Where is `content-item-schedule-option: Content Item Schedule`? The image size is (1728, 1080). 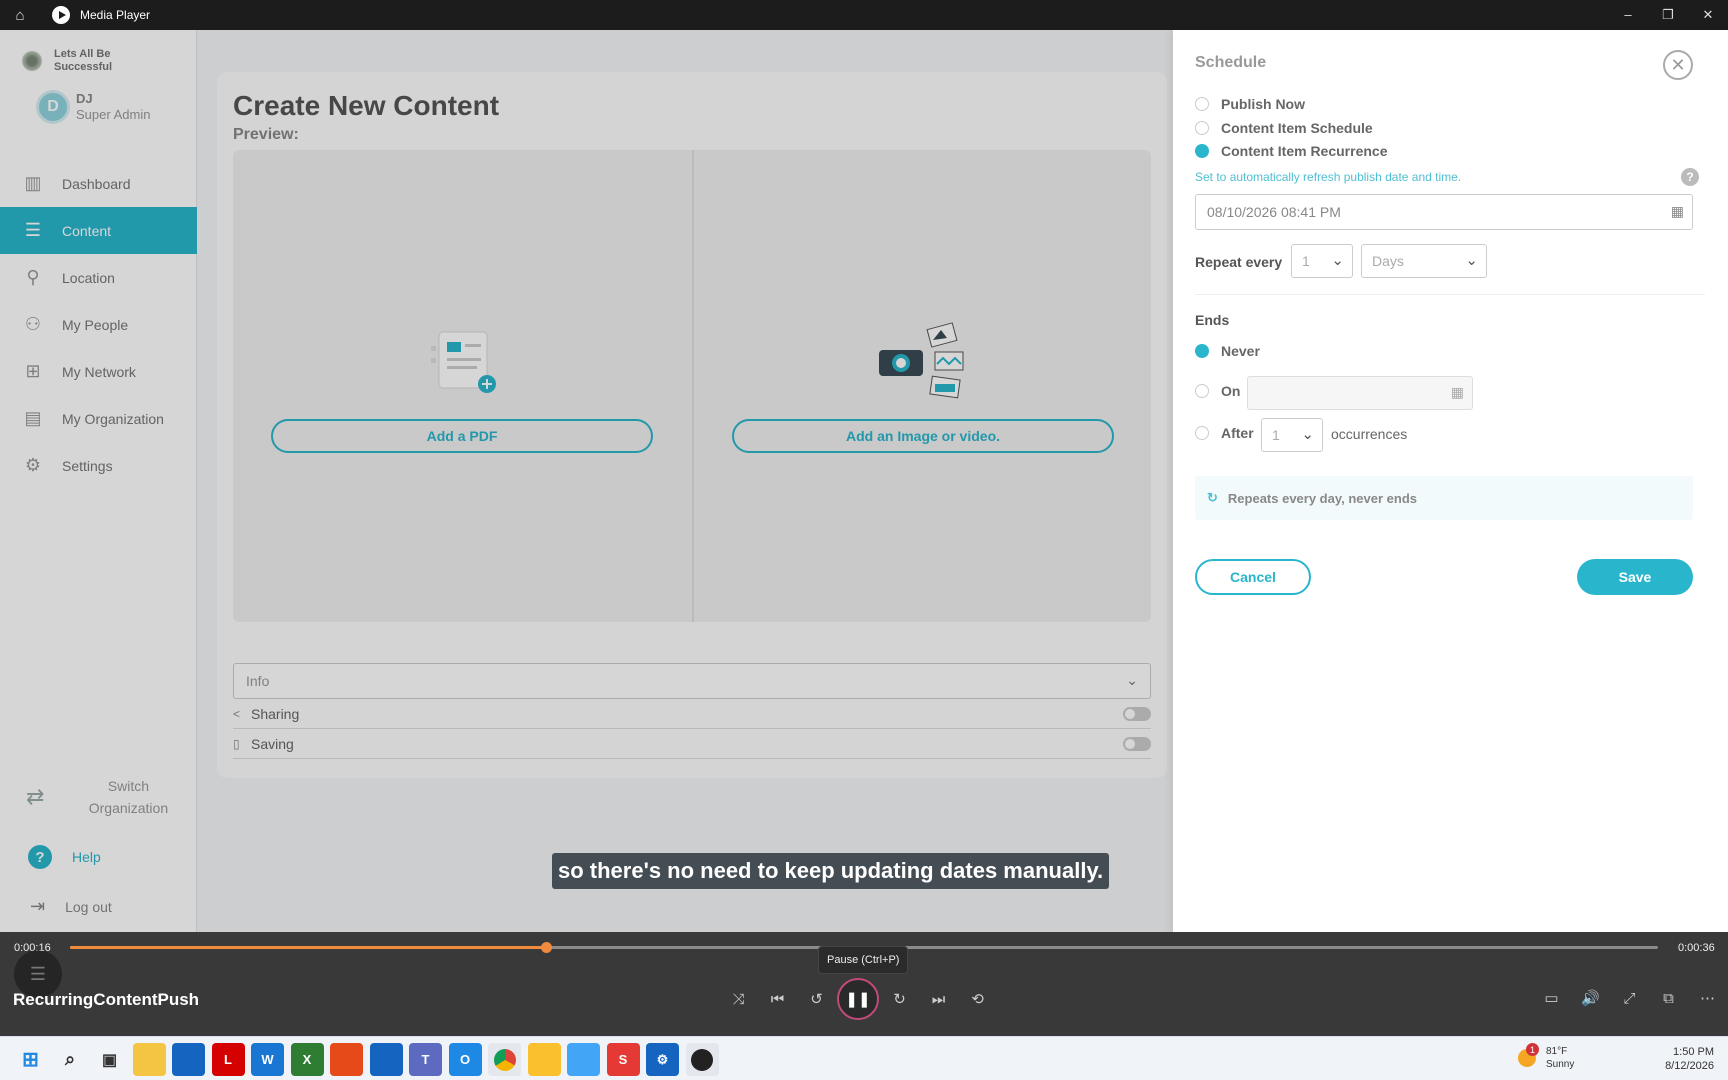
content-item-schedule-option: Content Item Schedule is located at coordinates (1284, 128).